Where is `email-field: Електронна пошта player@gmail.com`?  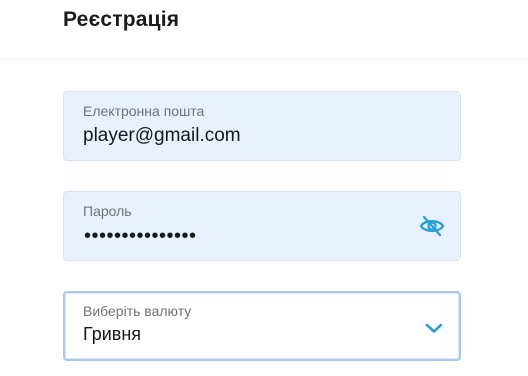
email-field: Електронна пошта player@gmail.com is located at coordinates (262, 126).